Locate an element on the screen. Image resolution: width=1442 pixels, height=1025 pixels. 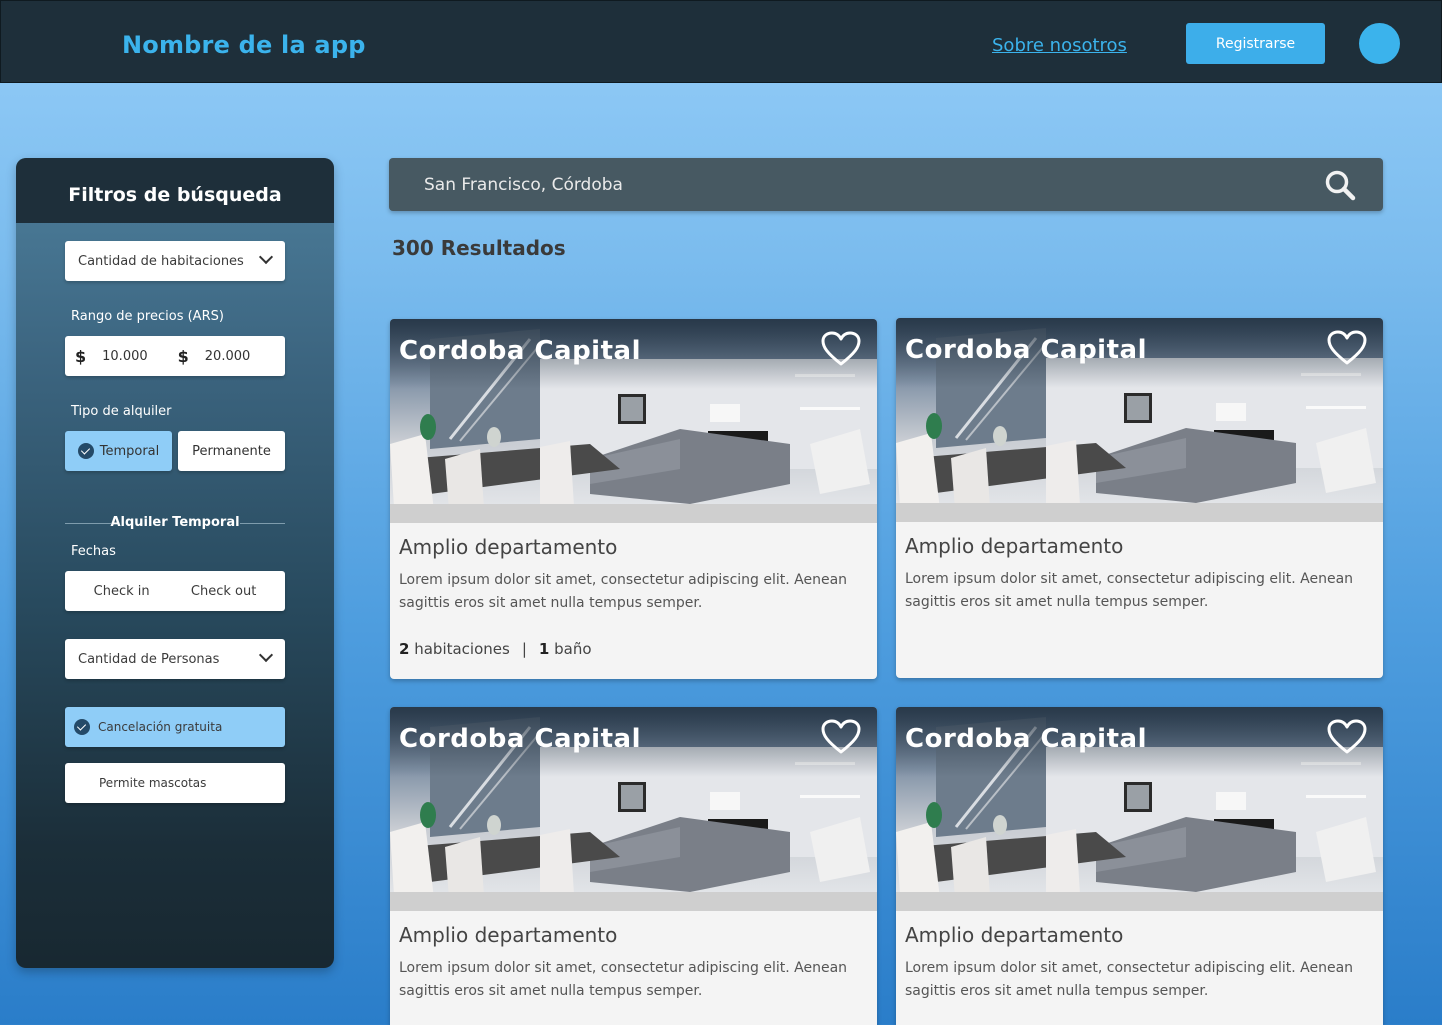
search-input is located at coordinates (839, 184).